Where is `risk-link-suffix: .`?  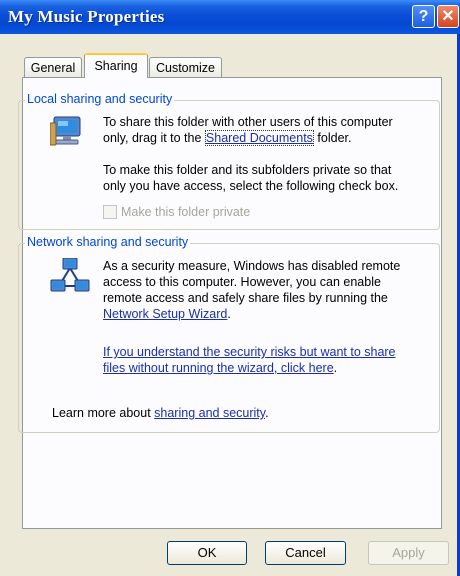
risk-link-suffix: . is located at coordinates (335, 368).